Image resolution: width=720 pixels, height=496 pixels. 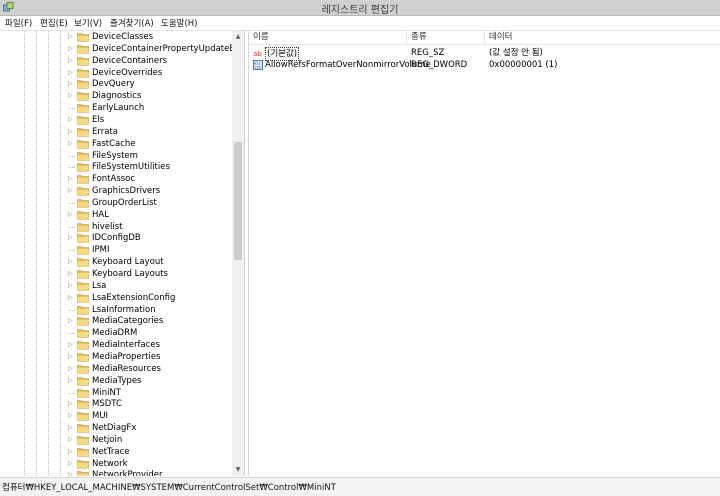 What do you see at coordinates (150, 464) in the screenshot?
I see `tree-item: ▷ Network` at bounding box center [150, 464].